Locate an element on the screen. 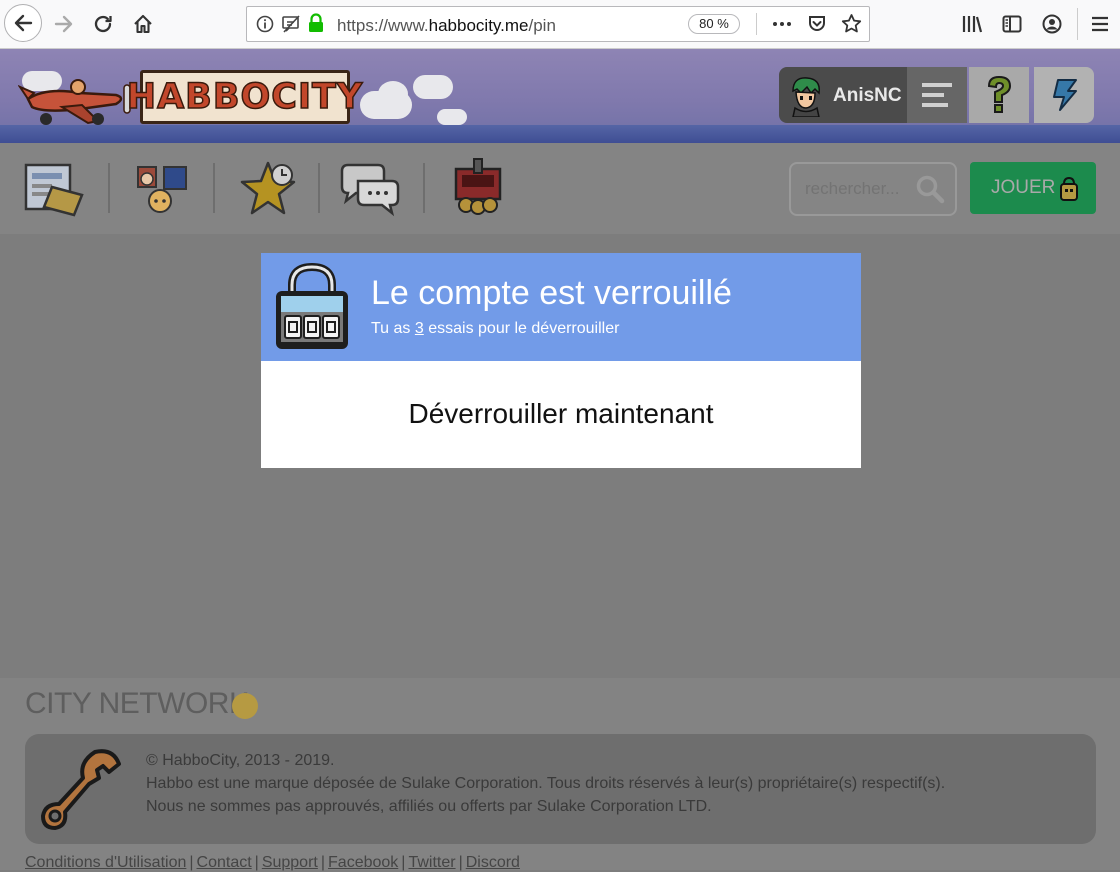  unlock-now-button: Déverrouiller maintenant is located at coordinates (561, 414).